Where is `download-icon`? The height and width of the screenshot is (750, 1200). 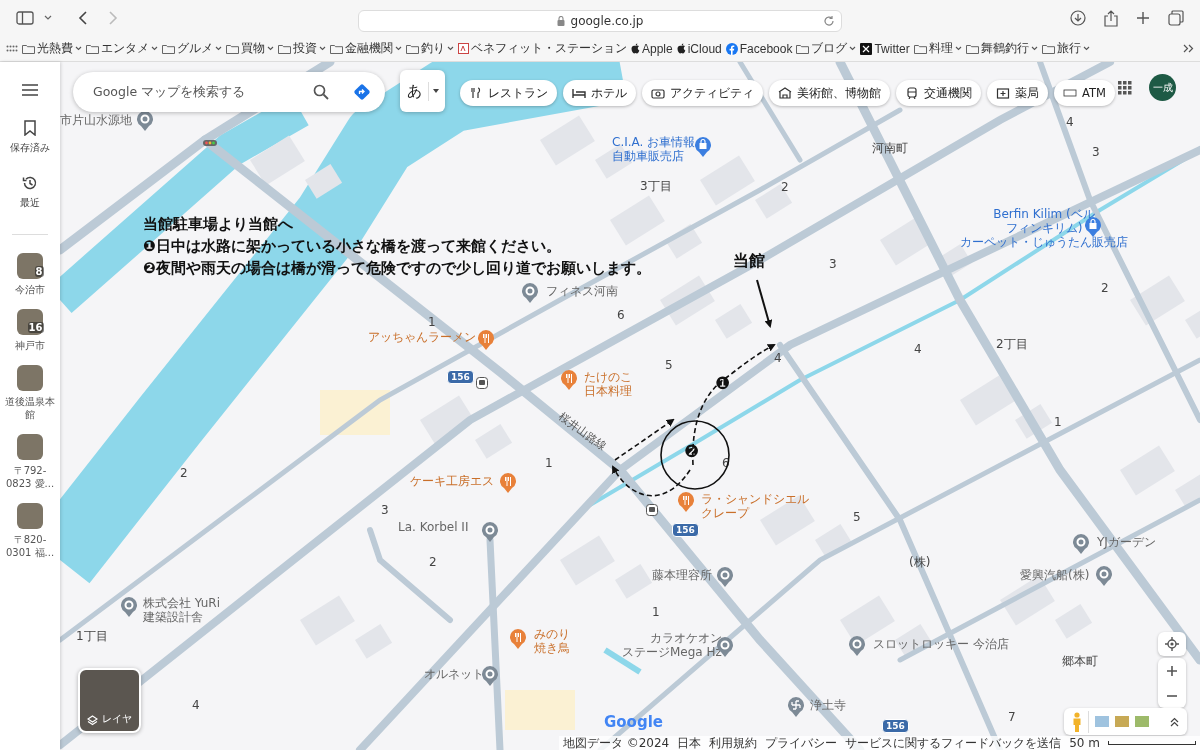
download-icon is located at coordinates (1078, 18).